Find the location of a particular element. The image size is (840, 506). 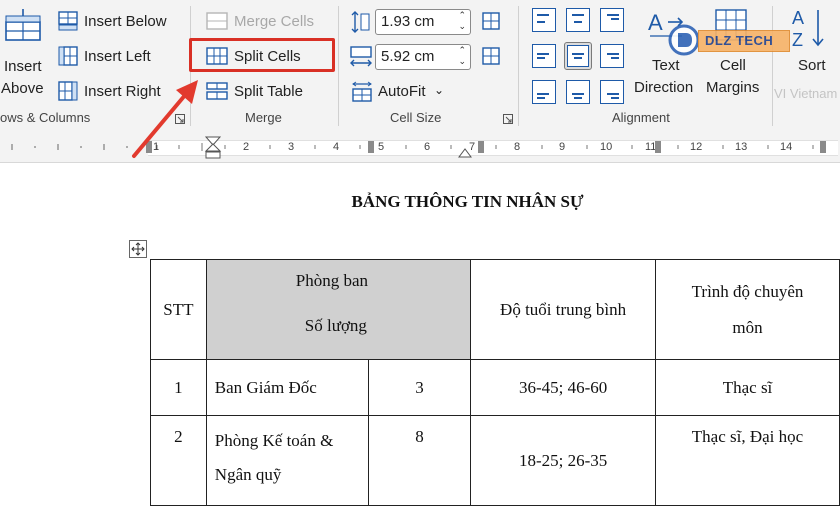

row-height-field: 1.93 cm ⌃ ⌄ is located at coordinates (423, 22).